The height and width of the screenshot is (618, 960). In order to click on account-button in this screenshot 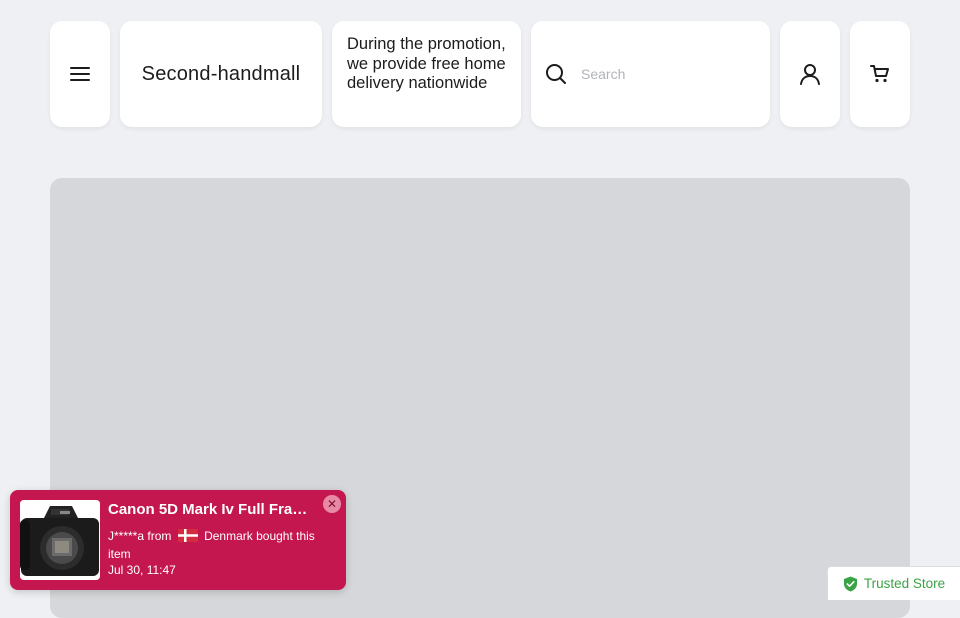, I will do `click(810, 74)`.